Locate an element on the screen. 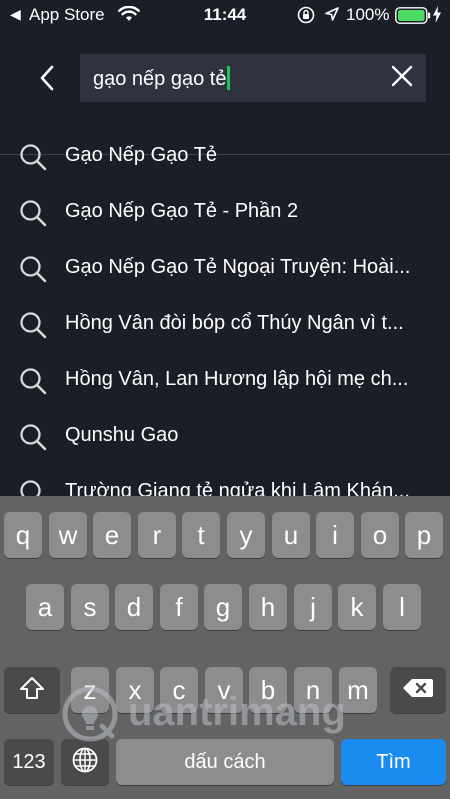 This screenshot has width=450, height=799. back-button is located at coordinates (47, 80).